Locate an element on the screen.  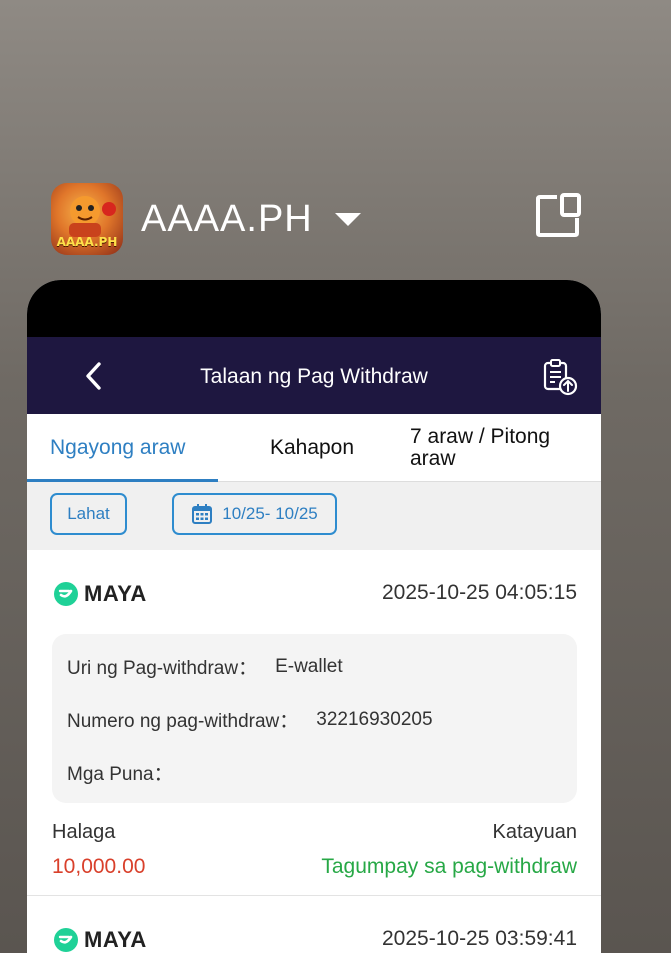
status-value: Tagumpay sa pag-withdraw is located at coordinates (449, 866).